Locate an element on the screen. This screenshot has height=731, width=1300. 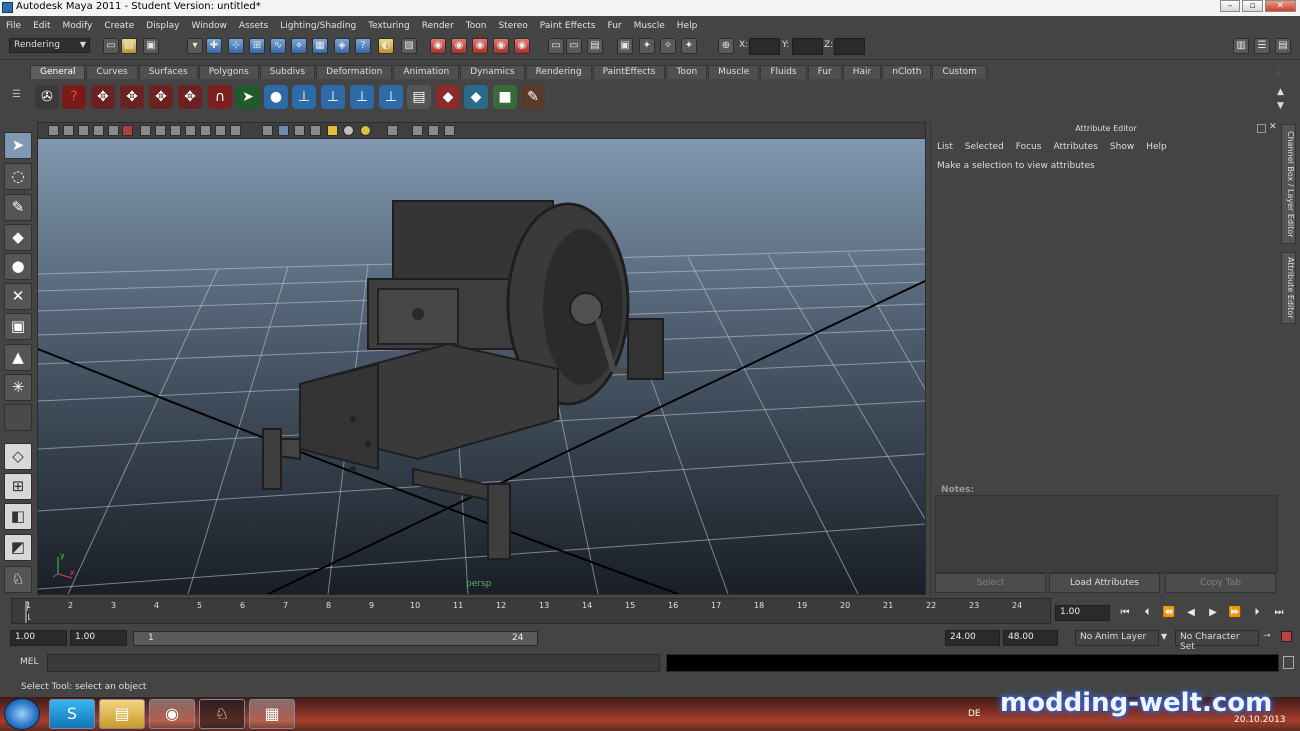
lights-icon: ◆ is located at coordinates (476, 97).